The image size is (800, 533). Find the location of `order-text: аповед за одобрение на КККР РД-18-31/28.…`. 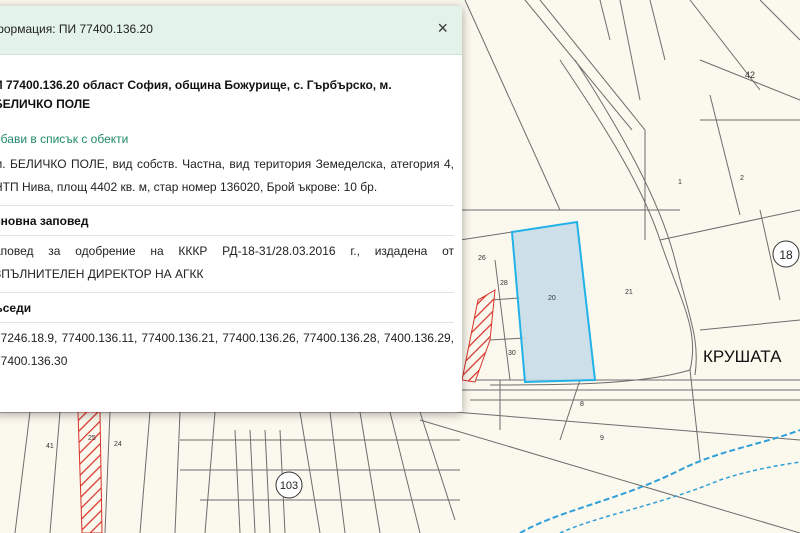

order-text: аповед за одобрение на КККР РД-18-31/28.… is located at coordinates (227, 262).